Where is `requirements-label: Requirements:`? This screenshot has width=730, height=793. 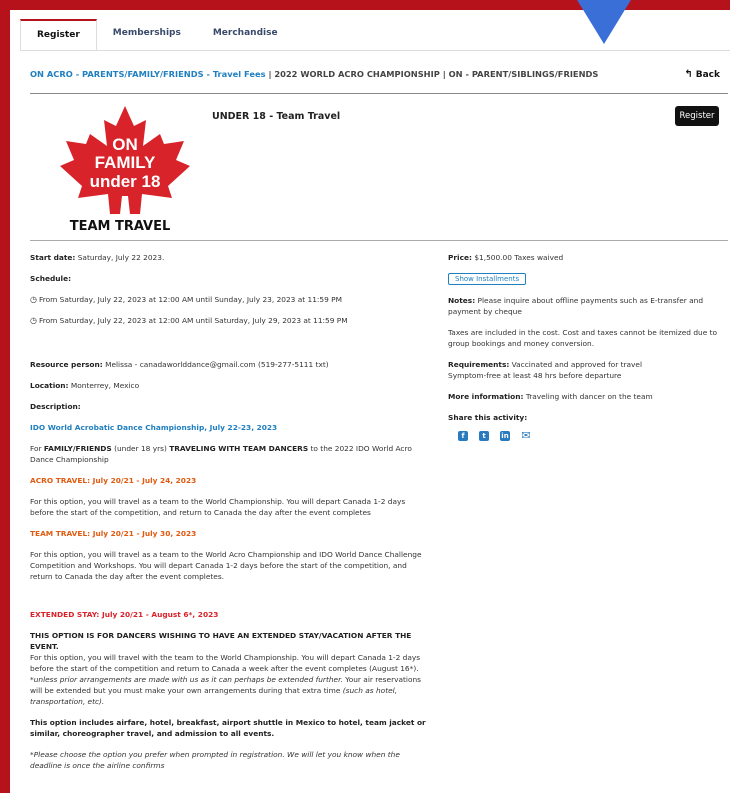
requirements-label: Requirements: is located at coordinates (479, 364).